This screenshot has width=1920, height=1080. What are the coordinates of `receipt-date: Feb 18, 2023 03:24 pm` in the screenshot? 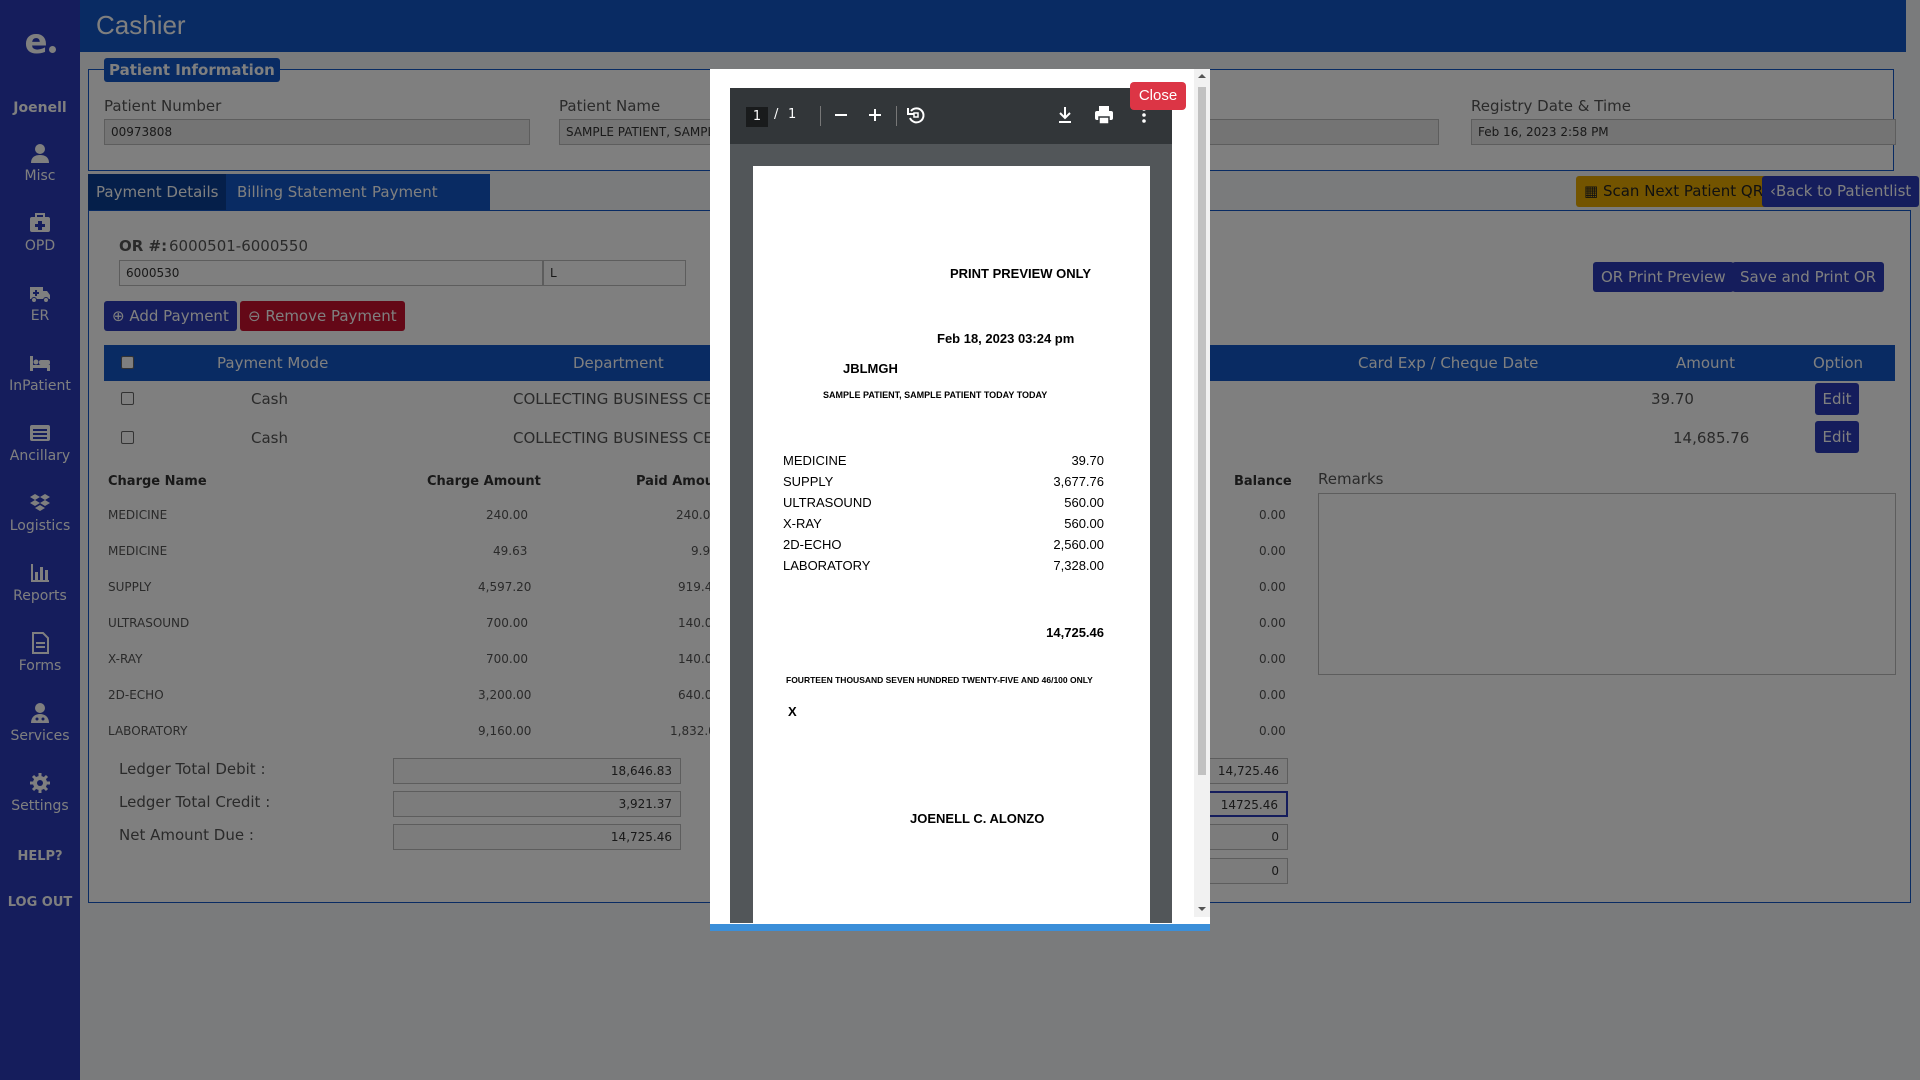 It's located at (1006, 338).